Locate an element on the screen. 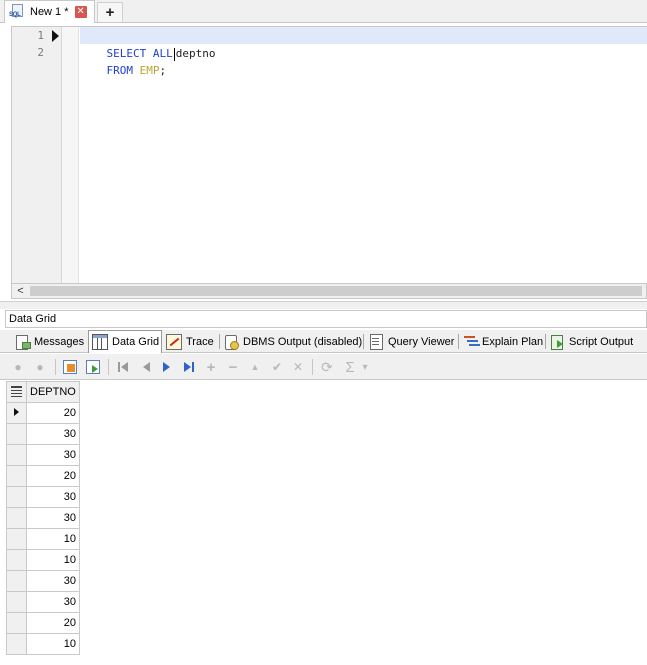 This screenshot has height=665, width=647. post-edit-icon: ✔ is located at coordinates (277, 367).